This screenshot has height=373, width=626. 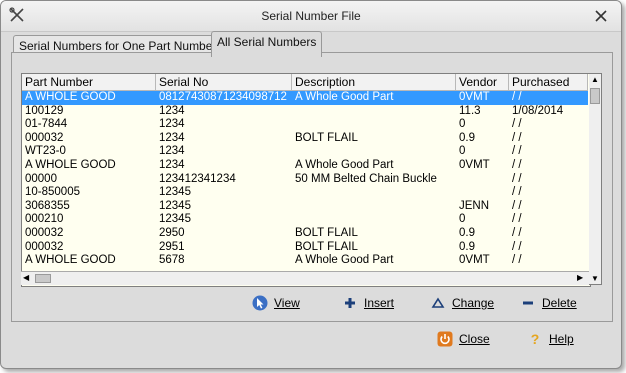 What do you see at coordinates (538, 110) in the screenshot?
I see `table-cell: 1/08/2014` at bounding box center [538, 110].